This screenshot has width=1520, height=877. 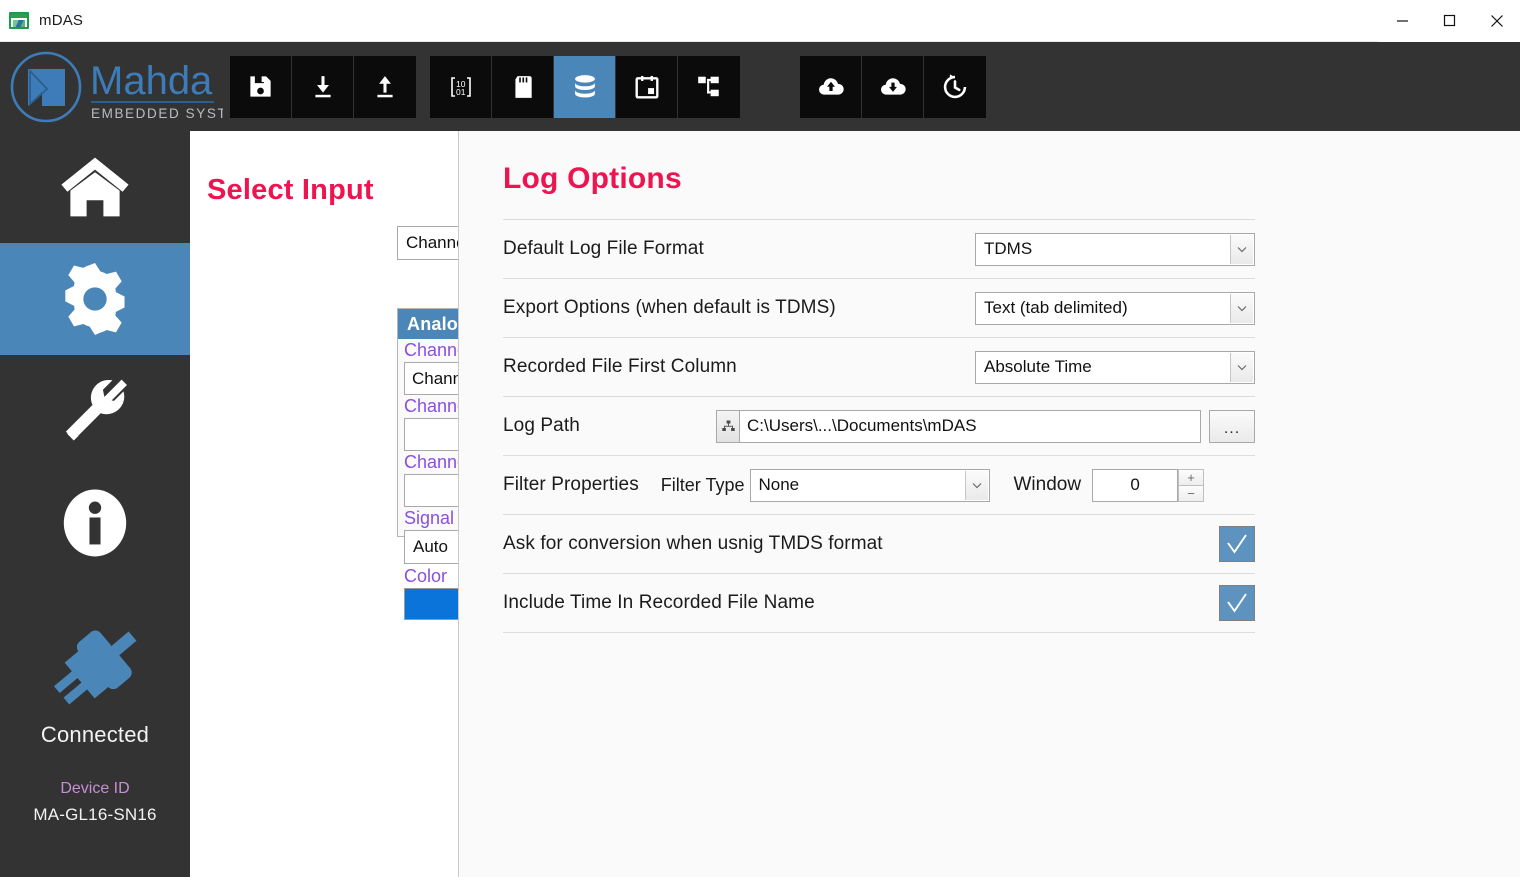 What do you see at coordinates (702, 484) in the screenshot?
I see `filter-type-label: Filter Type` at bounding box center [702, 484].